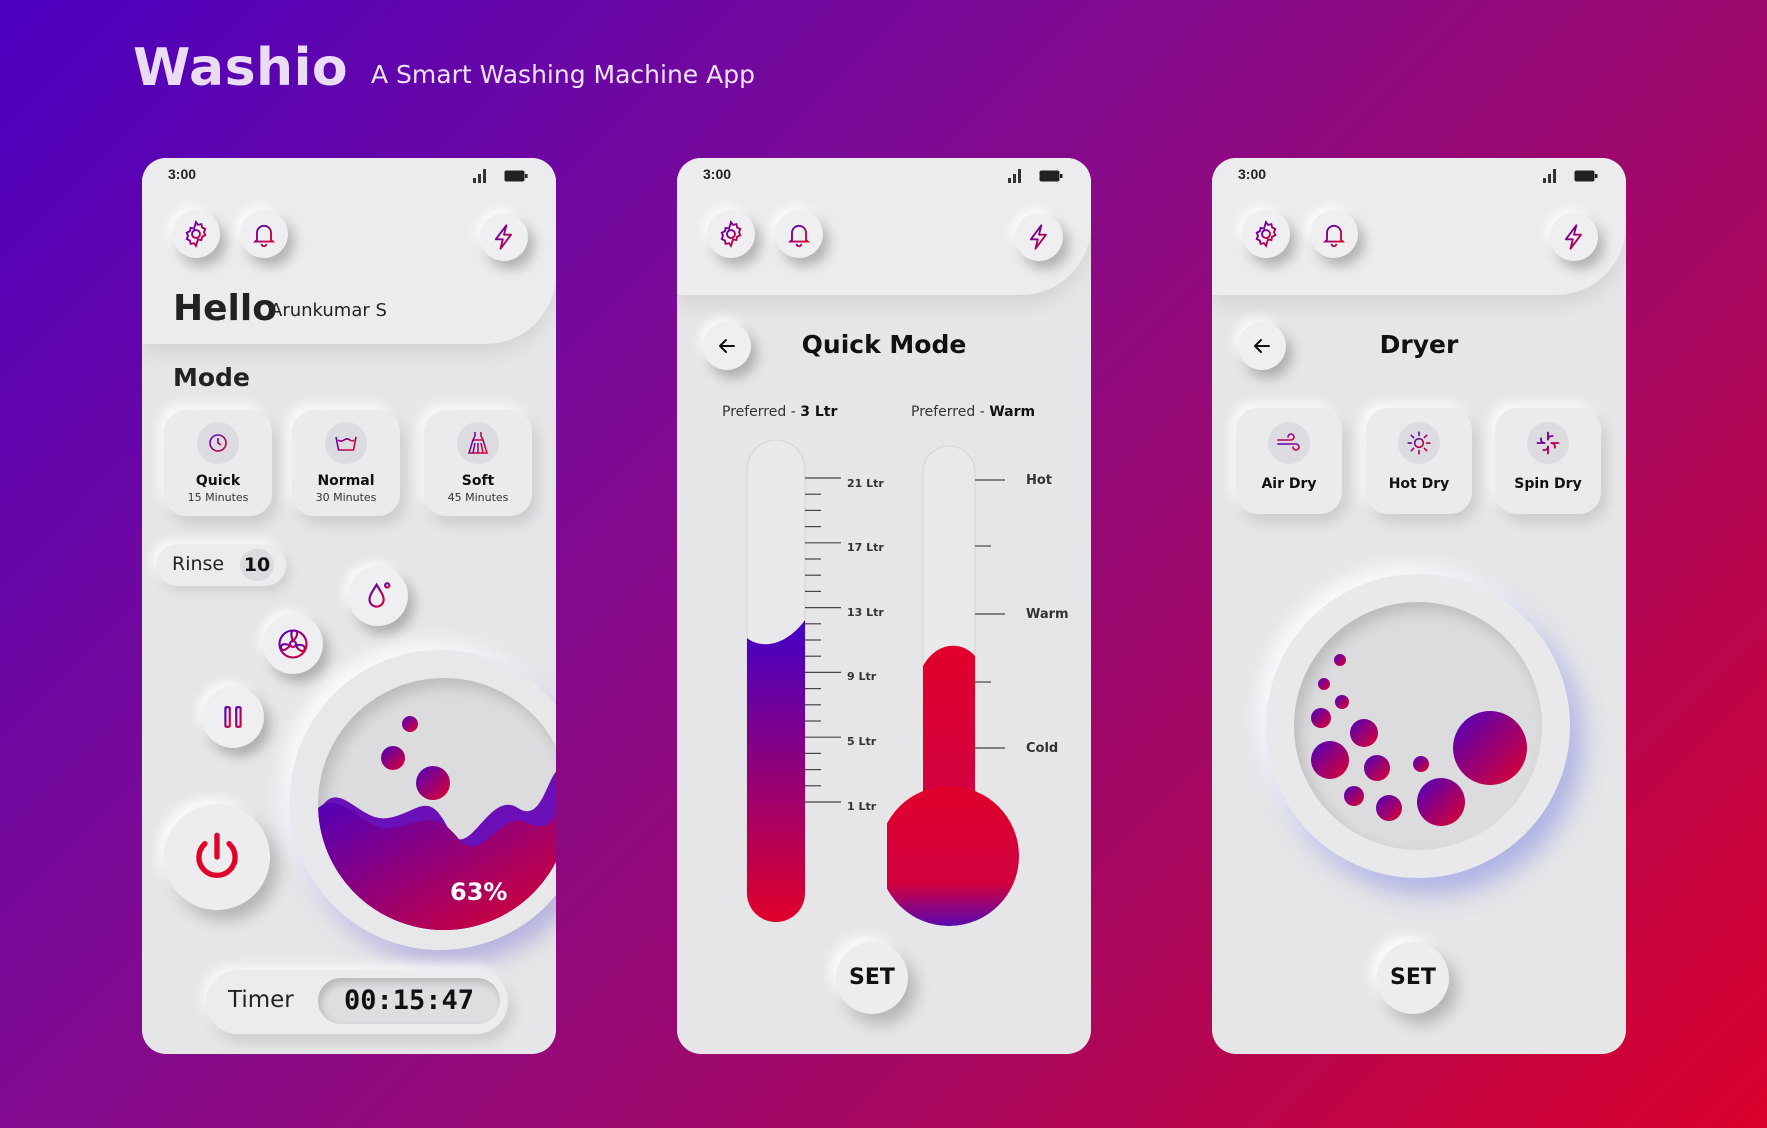  Describe the element at coordinates (862, 741) in the screenshot. I see `water-tick-label: 5 Ltr` at that location.